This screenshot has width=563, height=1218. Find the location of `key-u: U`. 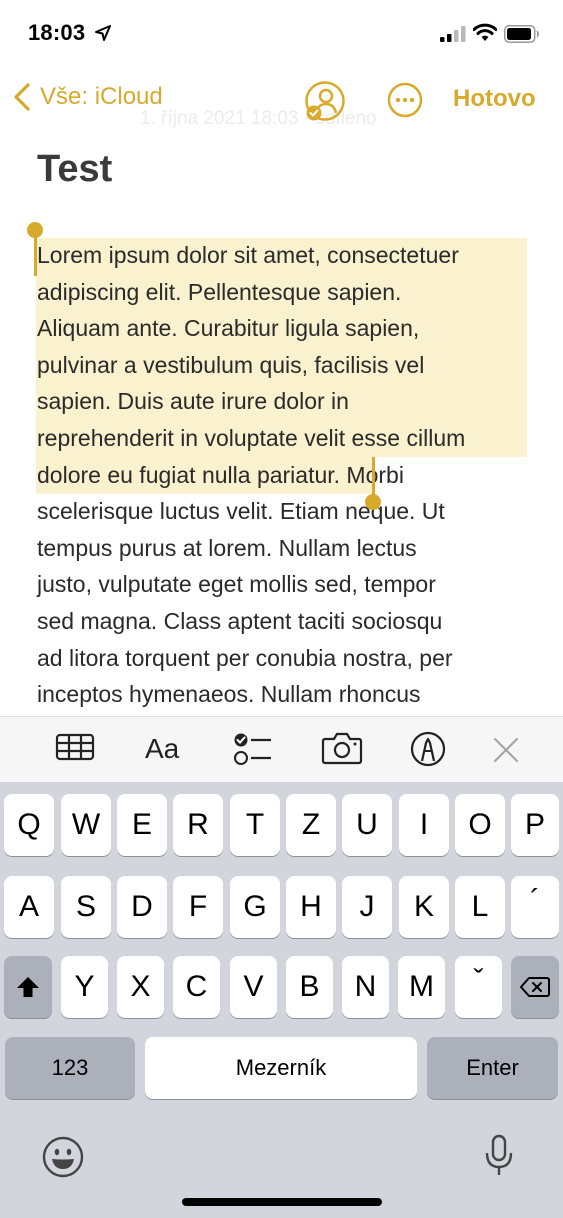

key-u: U is located at coordinates (367, 825).